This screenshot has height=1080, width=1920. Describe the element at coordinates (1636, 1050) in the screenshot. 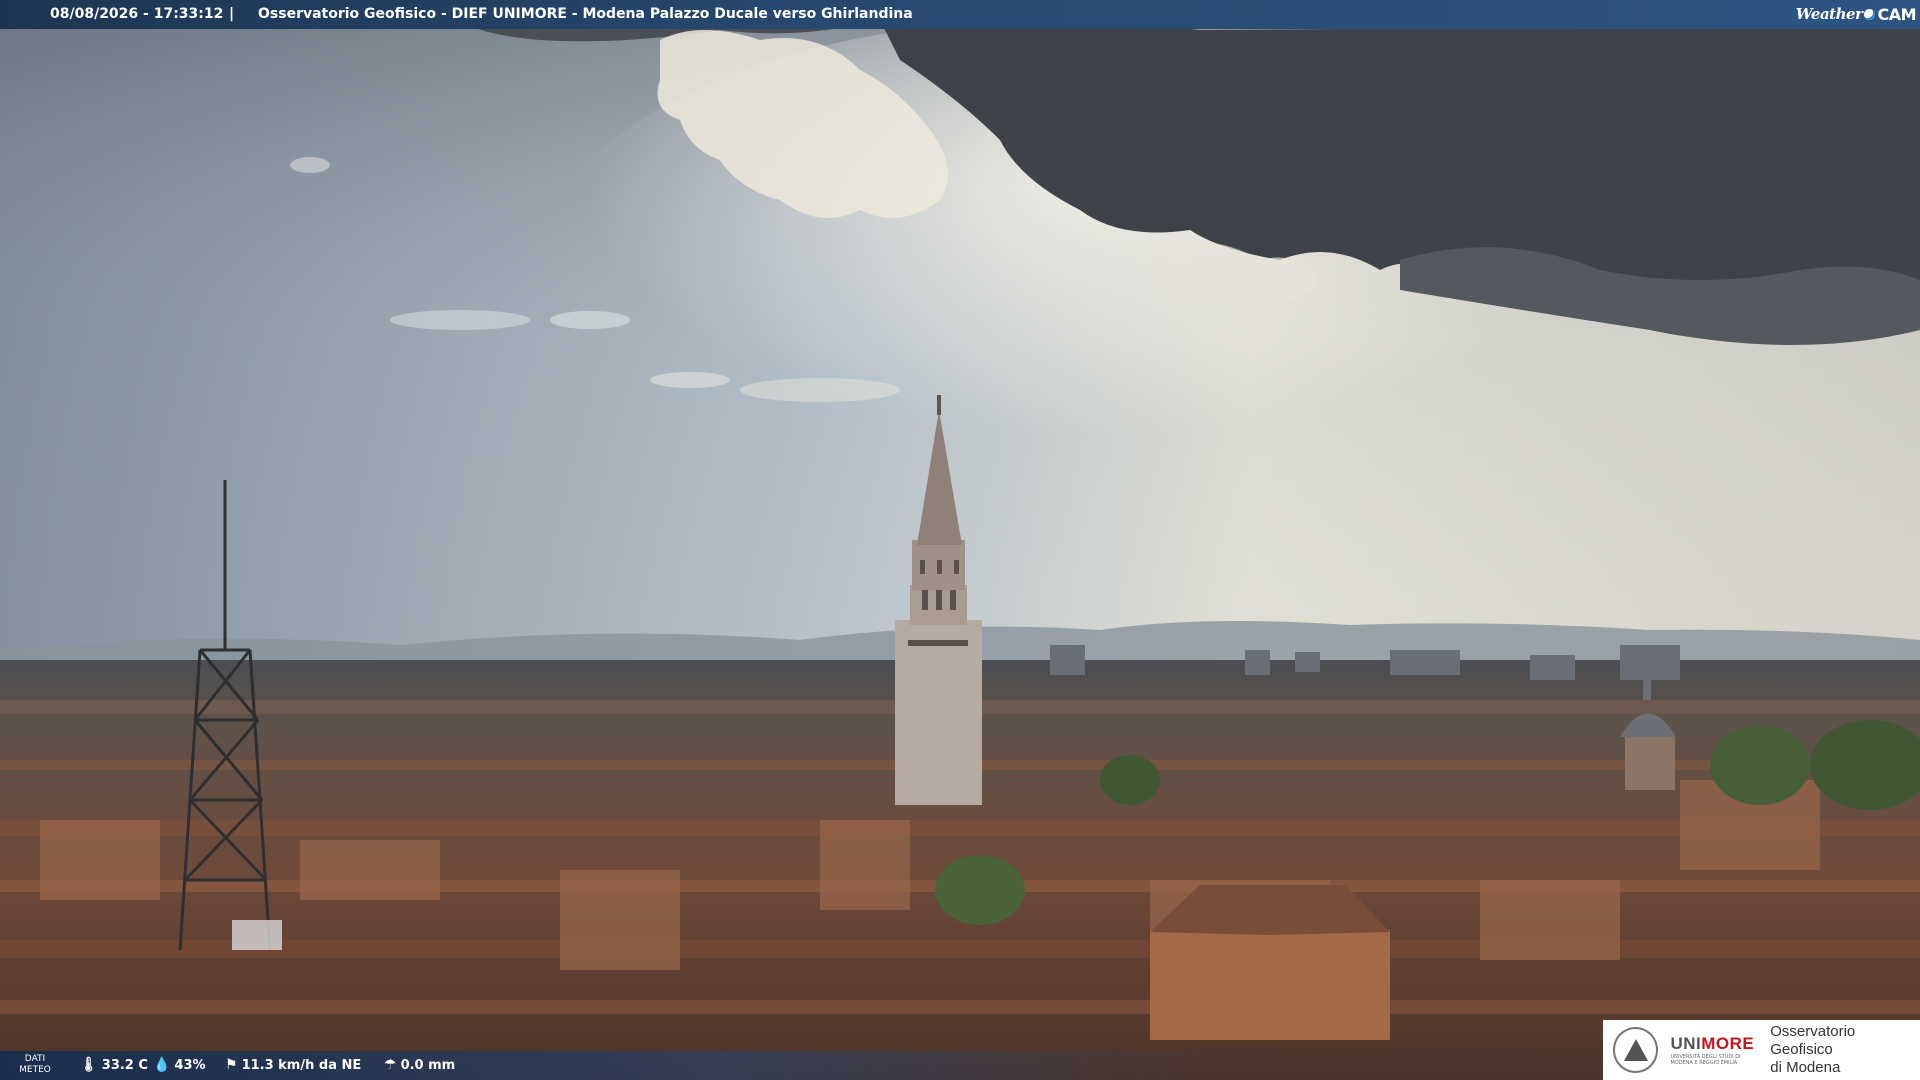

I see `university-seal-icon` at that location.